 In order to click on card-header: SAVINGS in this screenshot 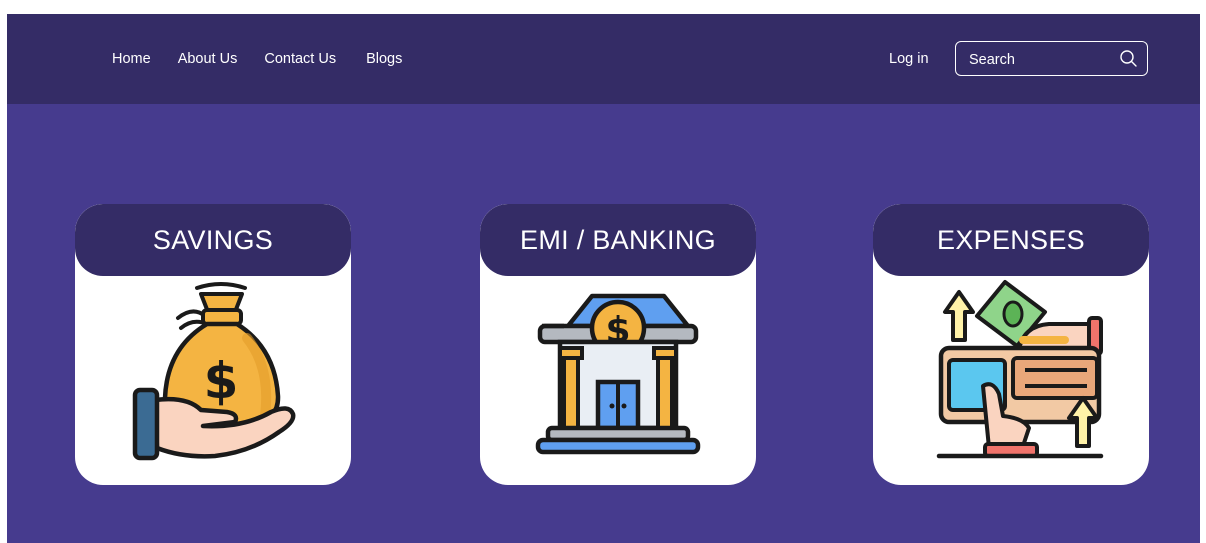, I will do `click(213, 240)`.